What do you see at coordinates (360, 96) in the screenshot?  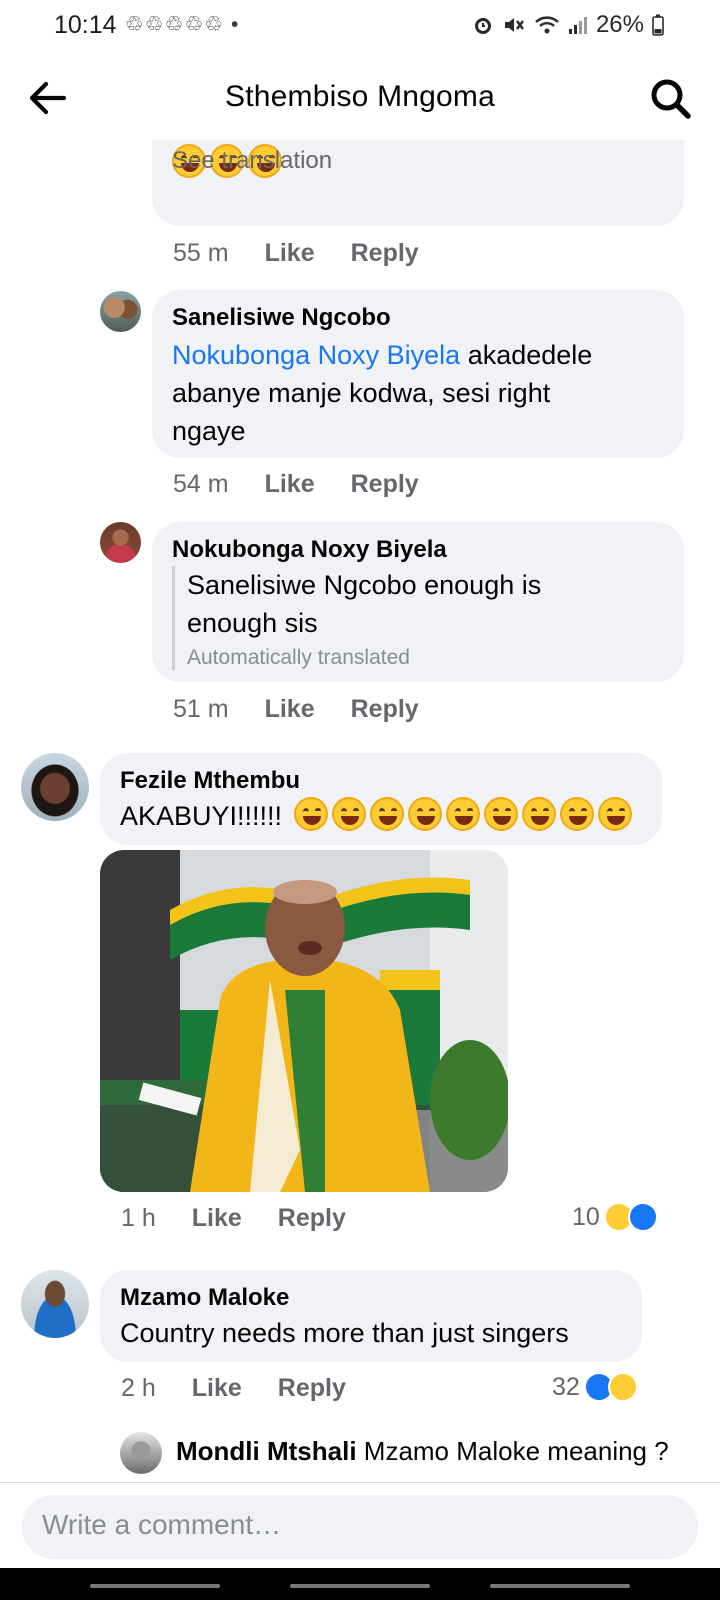 I see `page-title: Sthembiso Mngoma` at bounding box center [360, 96].